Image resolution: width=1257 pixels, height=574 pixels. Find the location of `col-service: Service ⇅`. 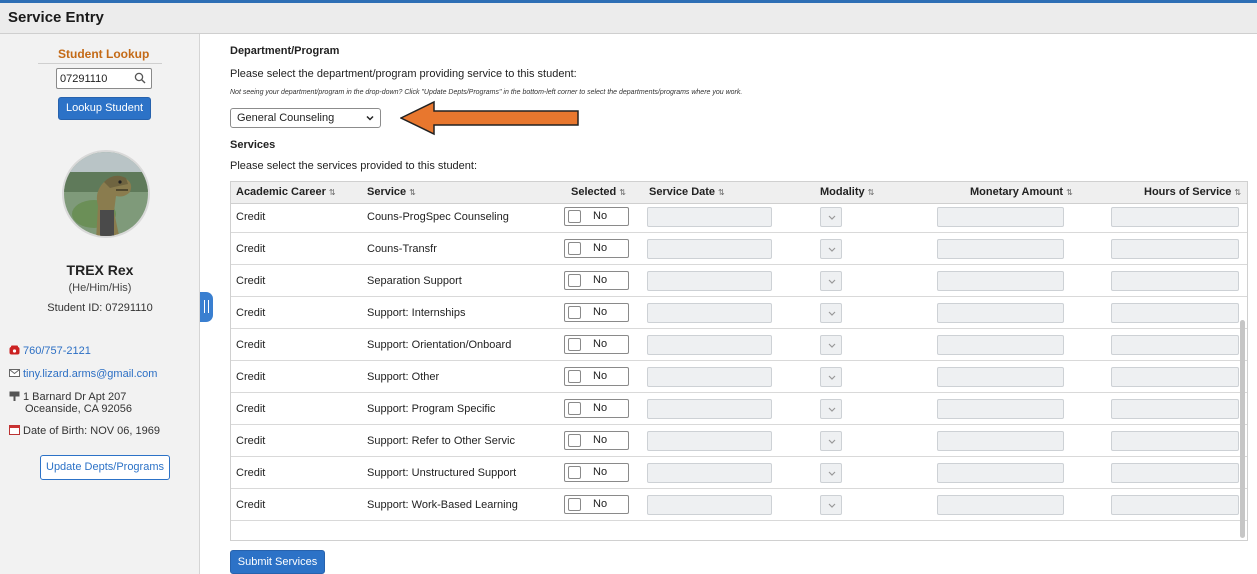

col-service: Service ⇅ is located at coordinates (391, 192).